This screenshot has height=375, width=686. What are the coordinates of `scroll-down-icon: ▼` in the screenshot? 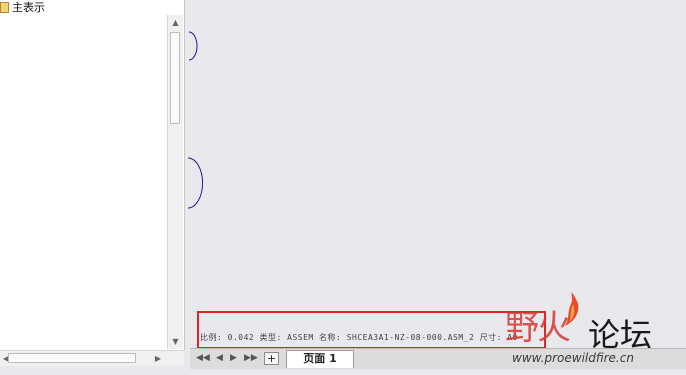 It's located at (175, 341).